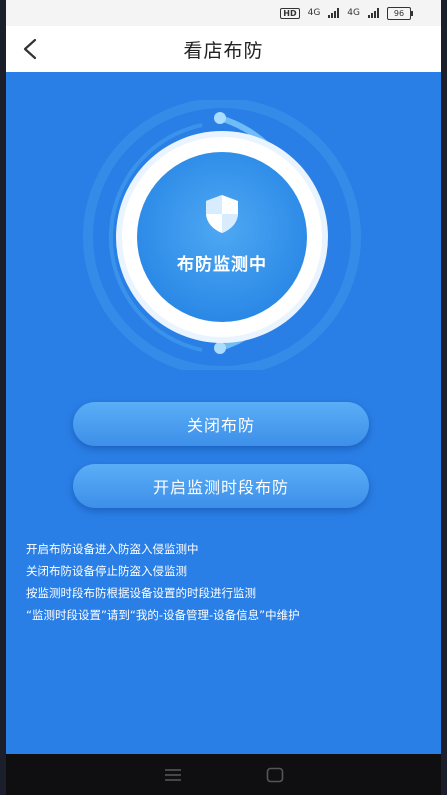 This screenshot has height=795, width=447. I want to click on battery-icon: 96, so click(400, 13).